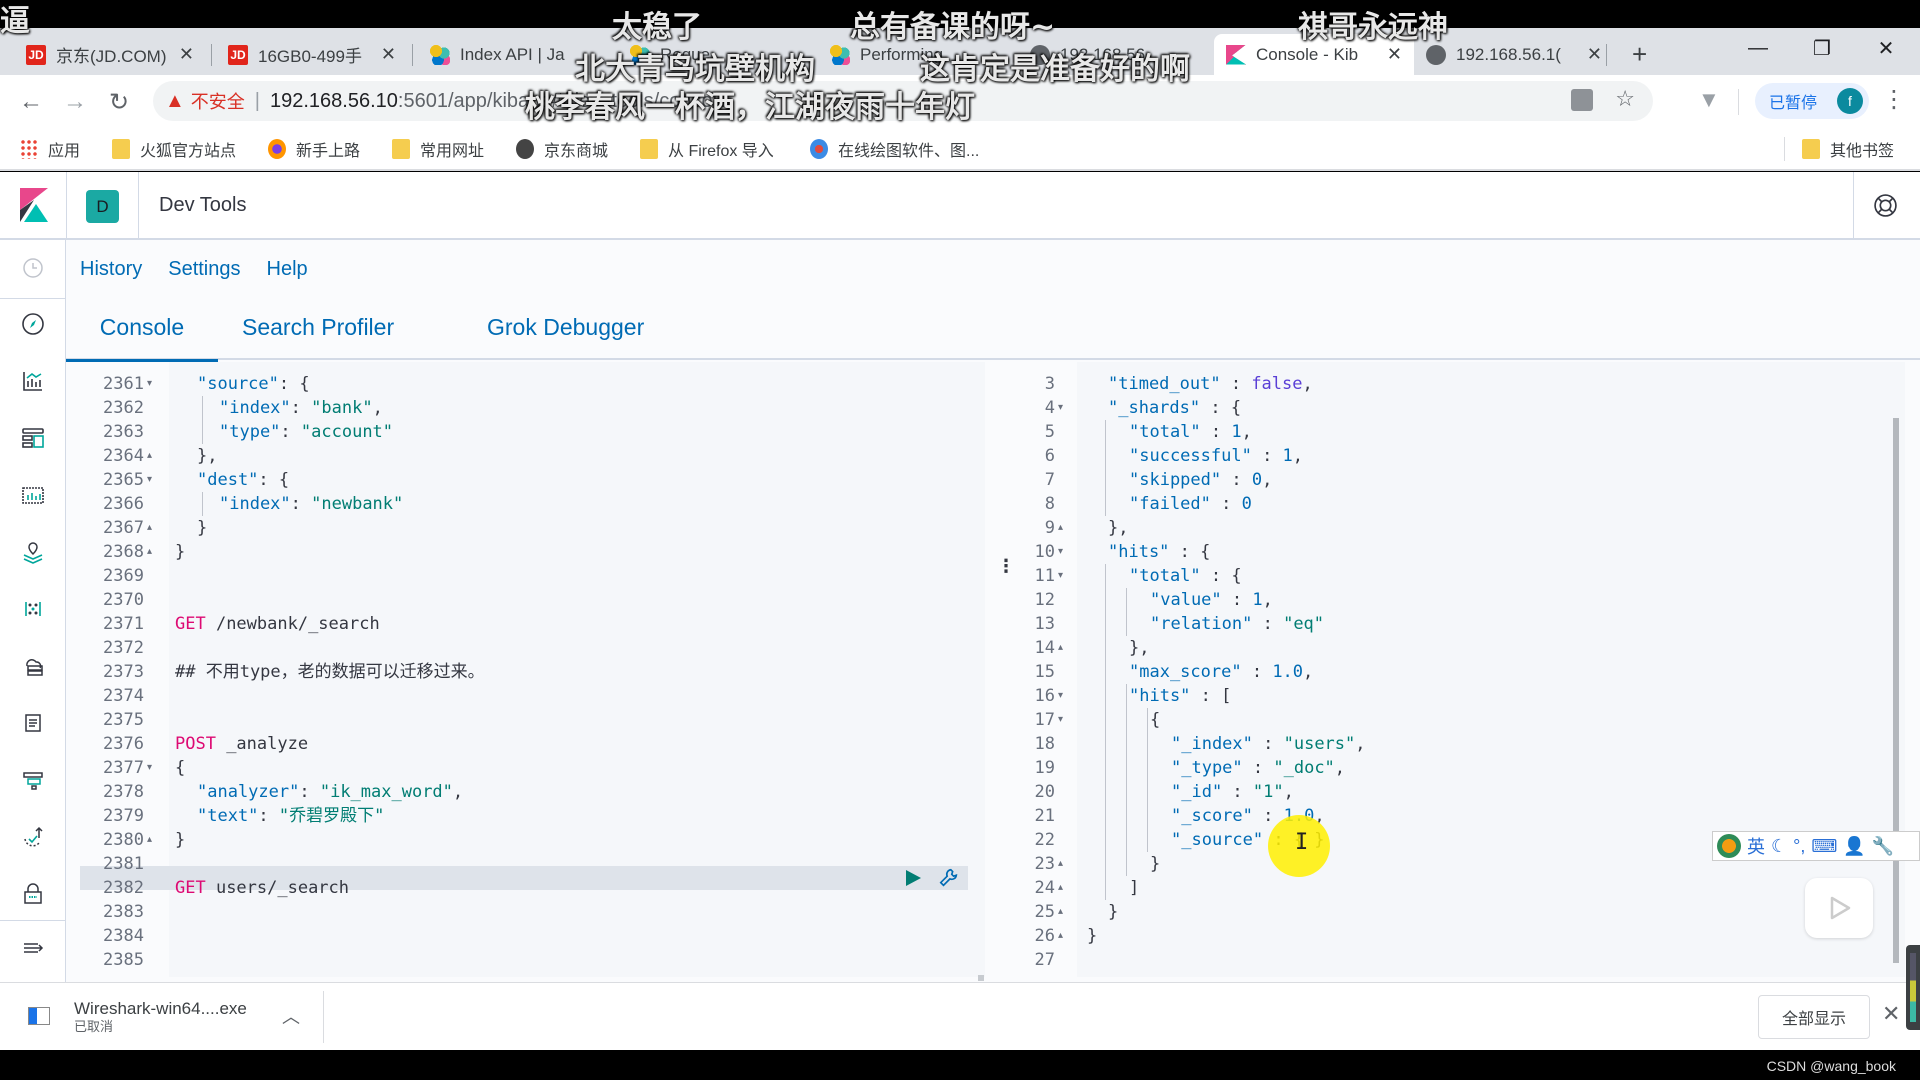 This screenshot has height=1080, width=1920. I want to click on maps-icon, so click(33, 552).